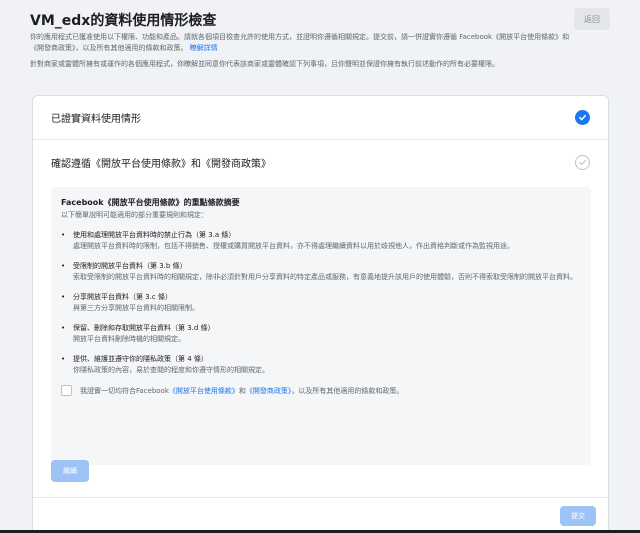 This screenshot has width=640, height=533. Describe the element at coordinates (130, 266) in the screenshot. I see `item-title: 受限制的開放平台資料（第 3.b 條）` at that location.